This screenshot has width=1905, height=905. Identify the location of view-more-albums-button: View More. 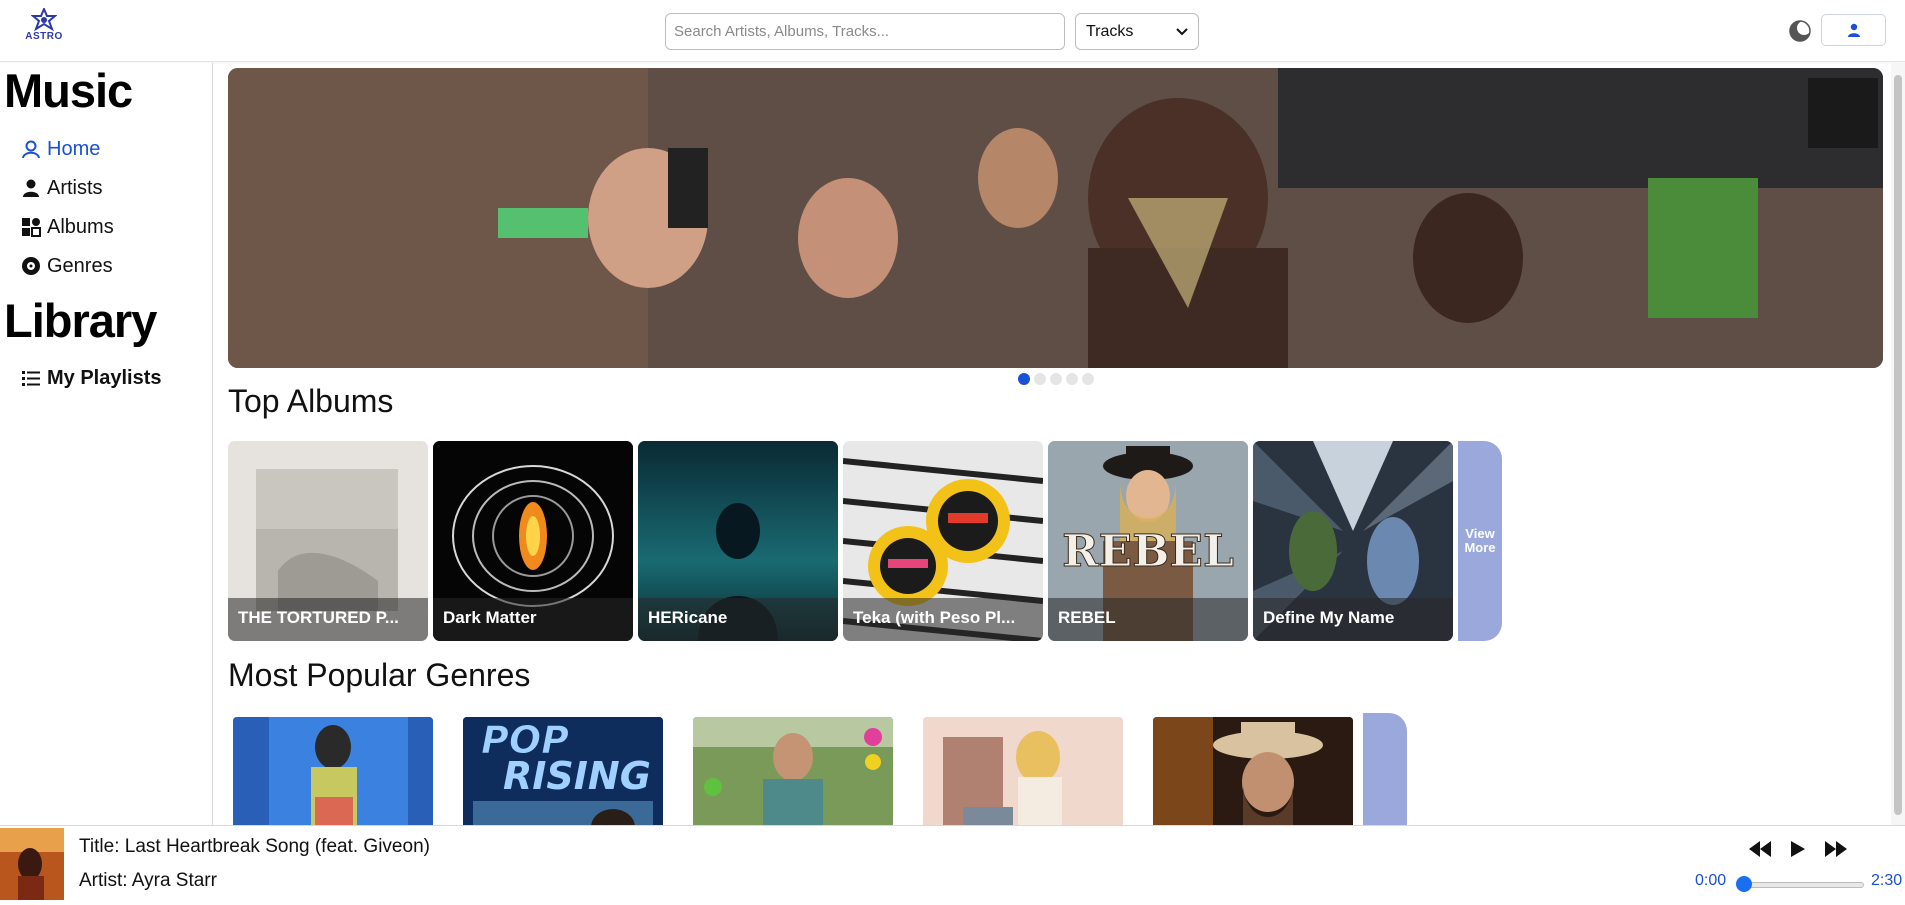
(1480, 541).